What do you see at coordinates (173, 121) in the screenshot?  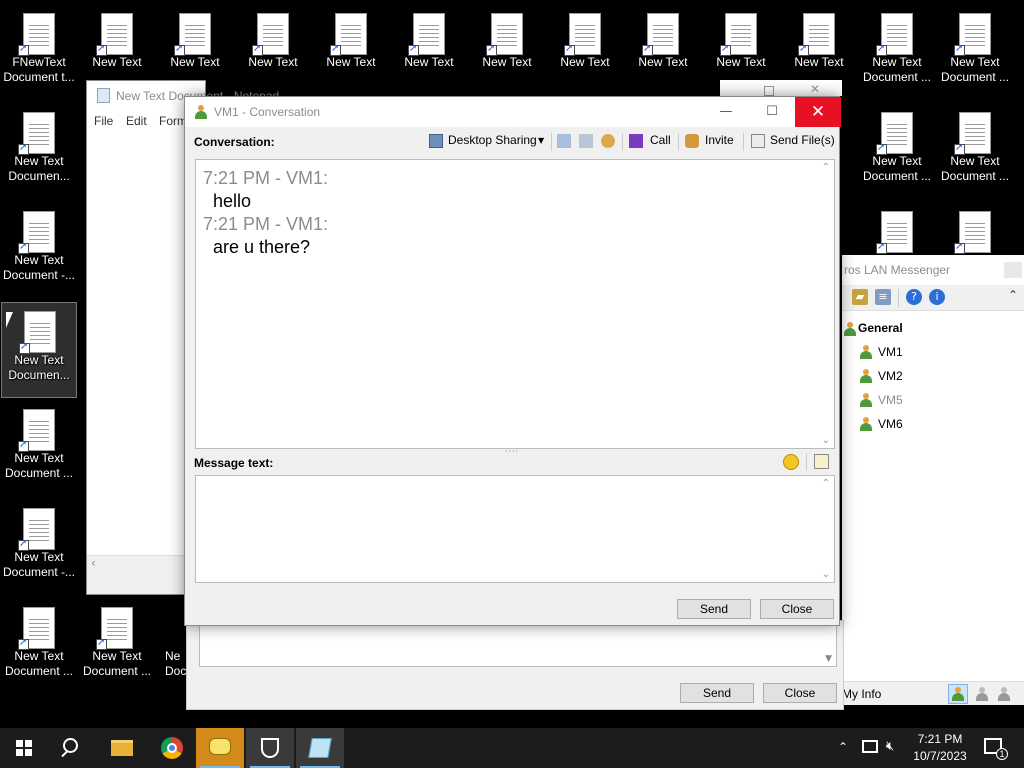 I see `menu-format: Form` at bounding box center [173, 121].